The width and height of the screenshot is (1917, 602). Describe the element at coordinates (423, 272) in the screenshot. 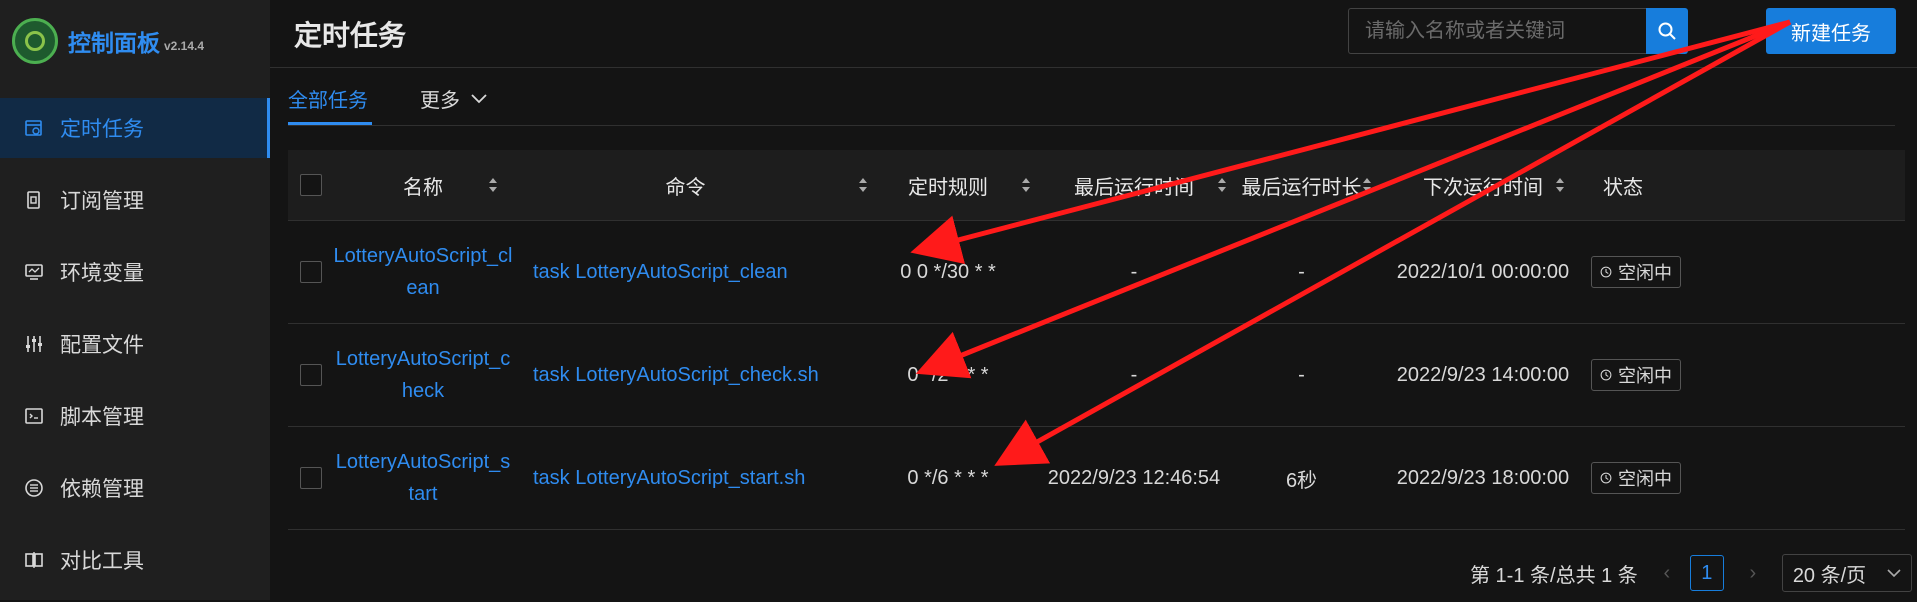

I see `task-name-link: LotteryAutoScript_clean` at that location.